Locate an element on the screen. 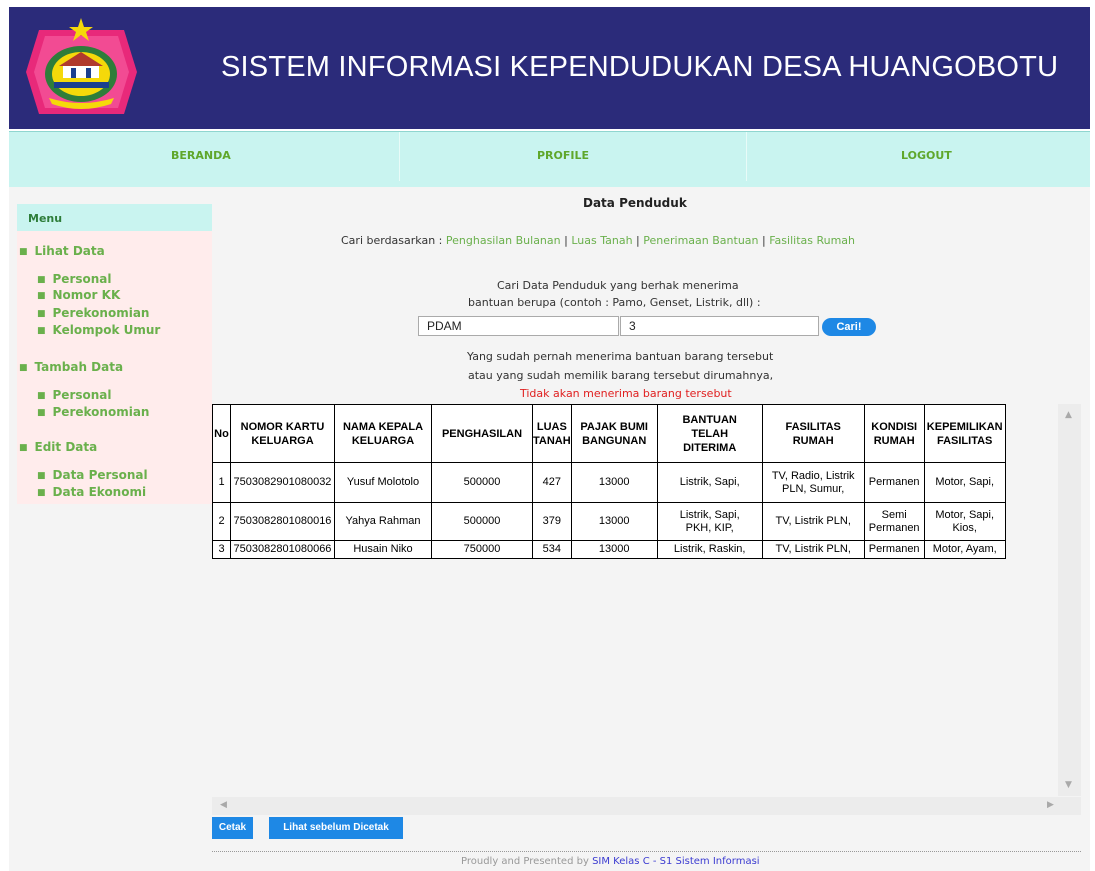 This screenshot has height=871, width=1095. scroll-right-icon: ▶ is located at coordinates (1050, 805).